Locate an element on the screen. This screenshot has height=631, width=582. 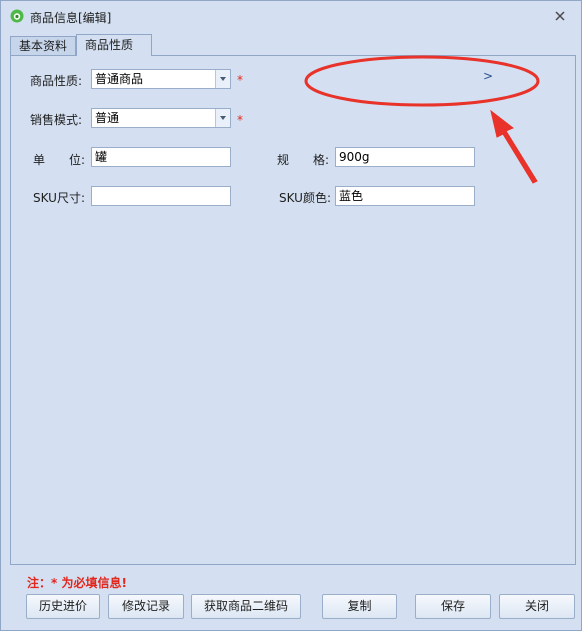
title-bar: 商品信息[编辑] is located at coordinates (291, 16).